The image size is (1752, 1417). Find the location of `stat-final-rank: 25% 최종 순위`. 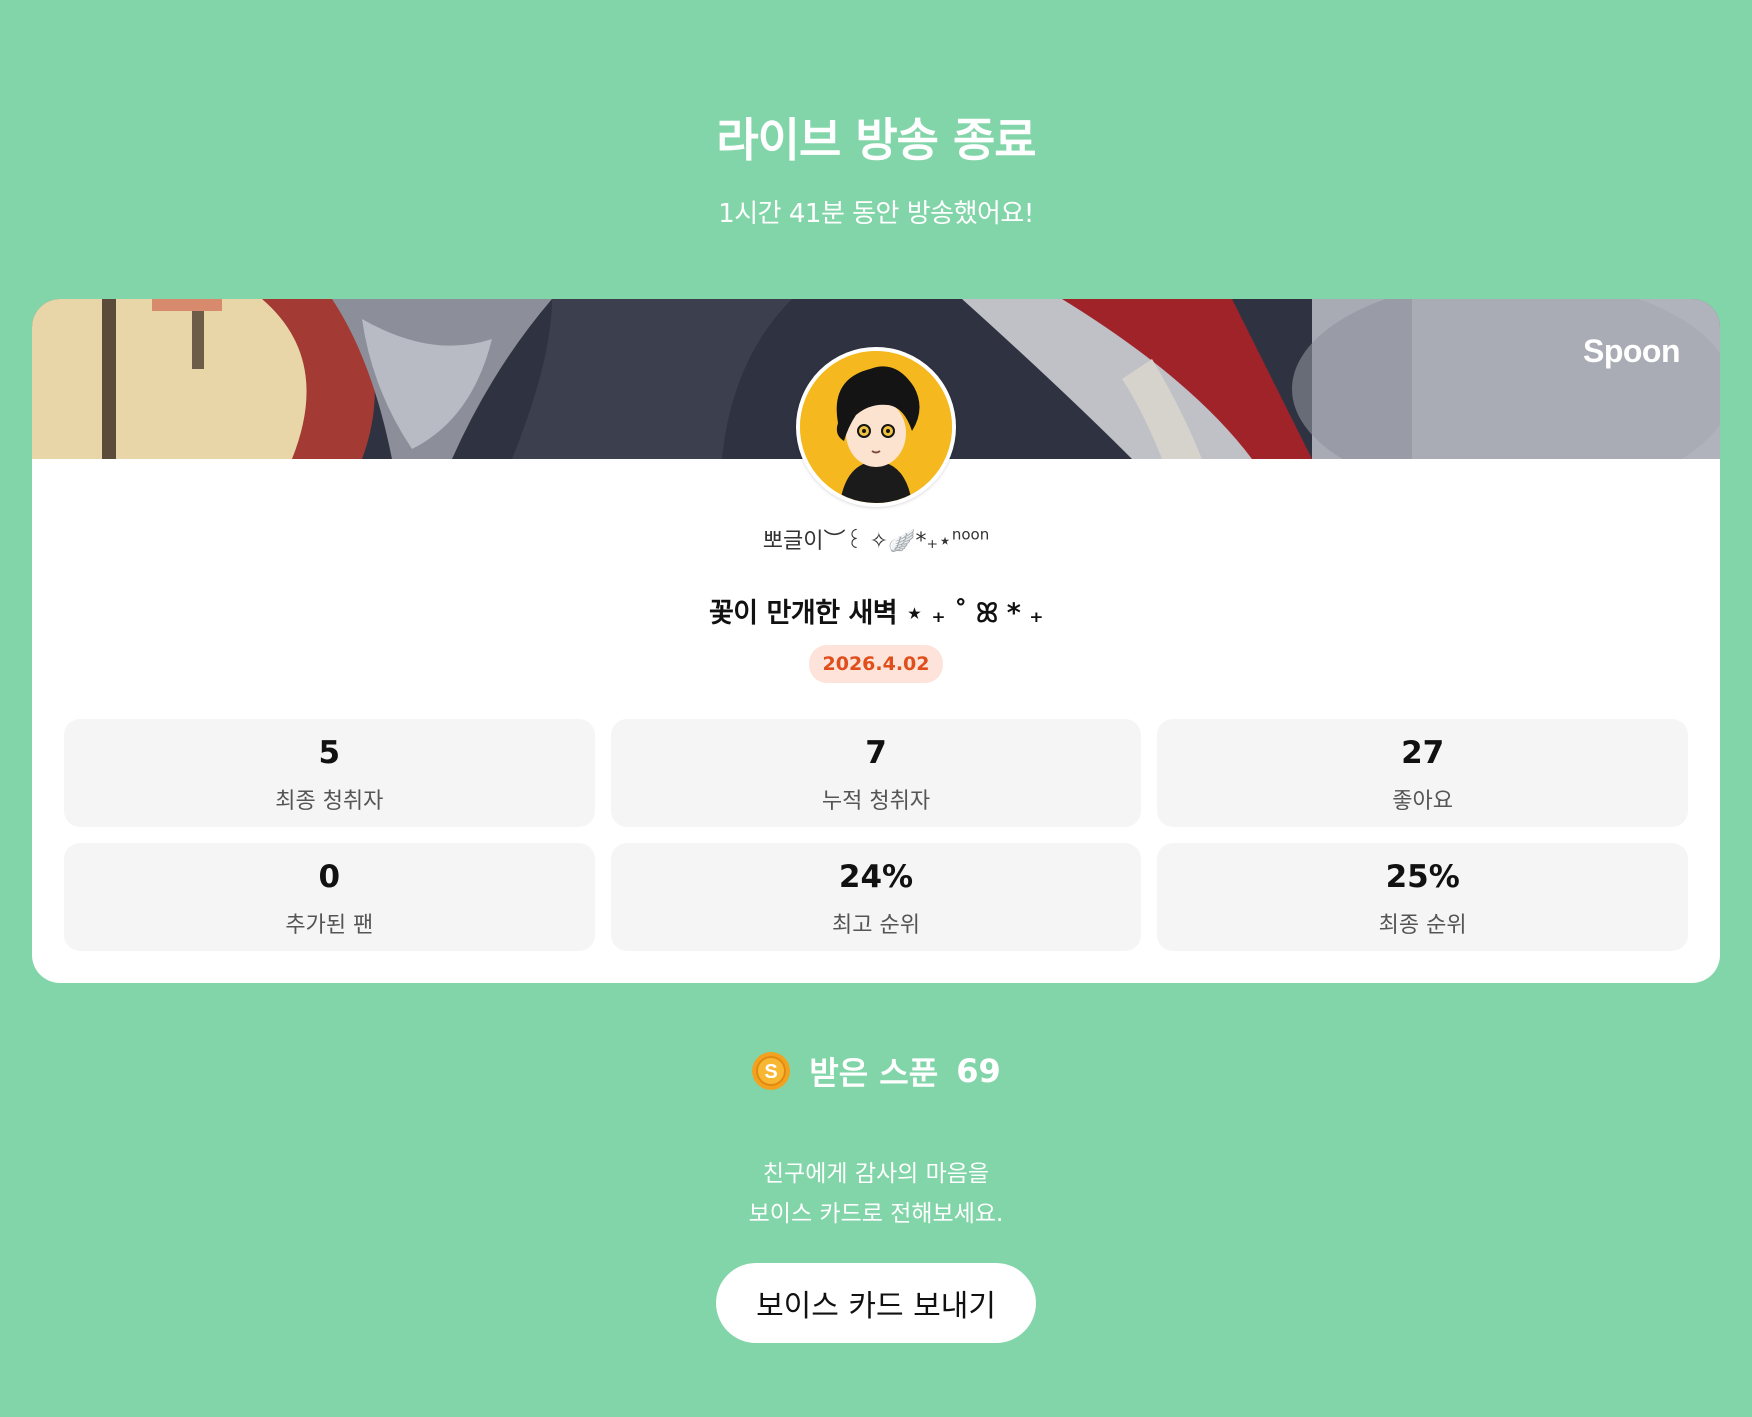

stat-final-rank: 25% 최종 순위 is located at coordinates (1422, 897).